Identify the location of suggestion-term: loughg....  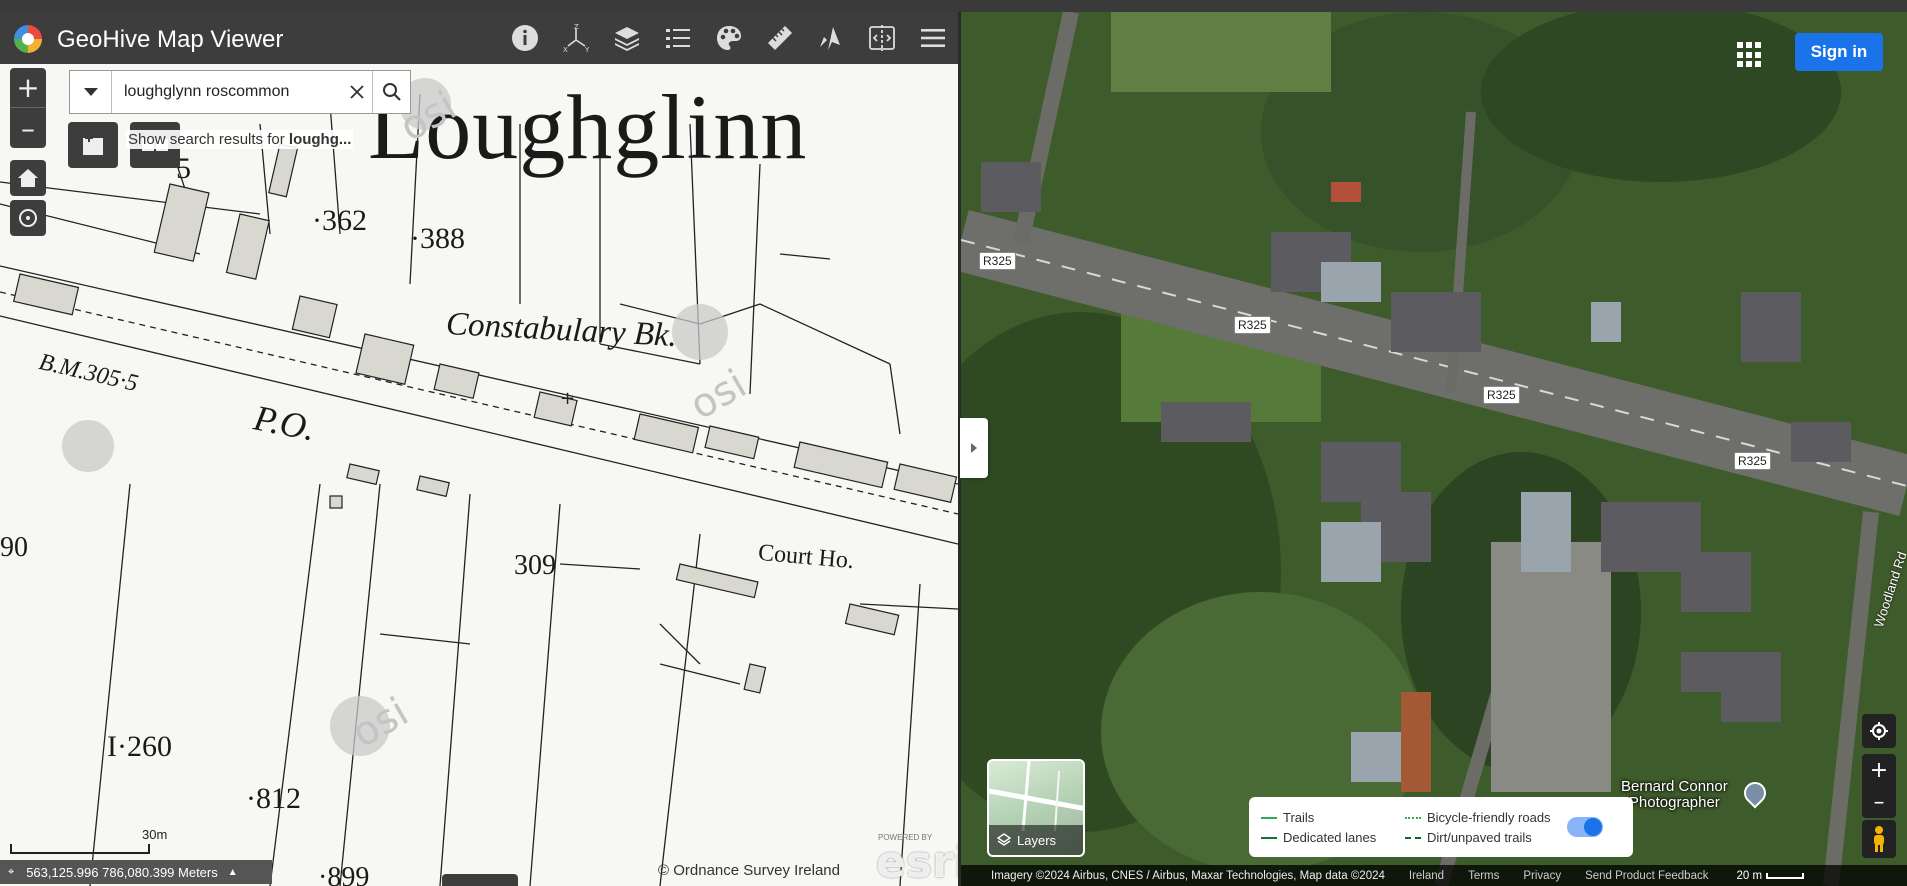
(320, 139).